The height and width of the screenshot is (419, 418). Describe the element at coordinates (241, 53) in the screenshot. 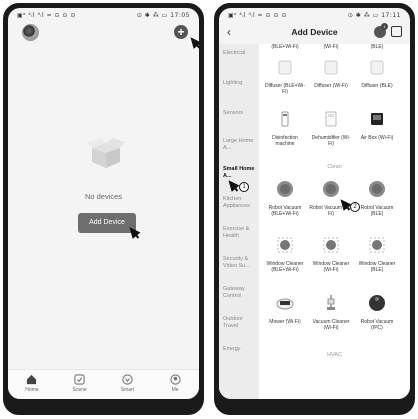

I see `category-electrical: Electrical` at that location.